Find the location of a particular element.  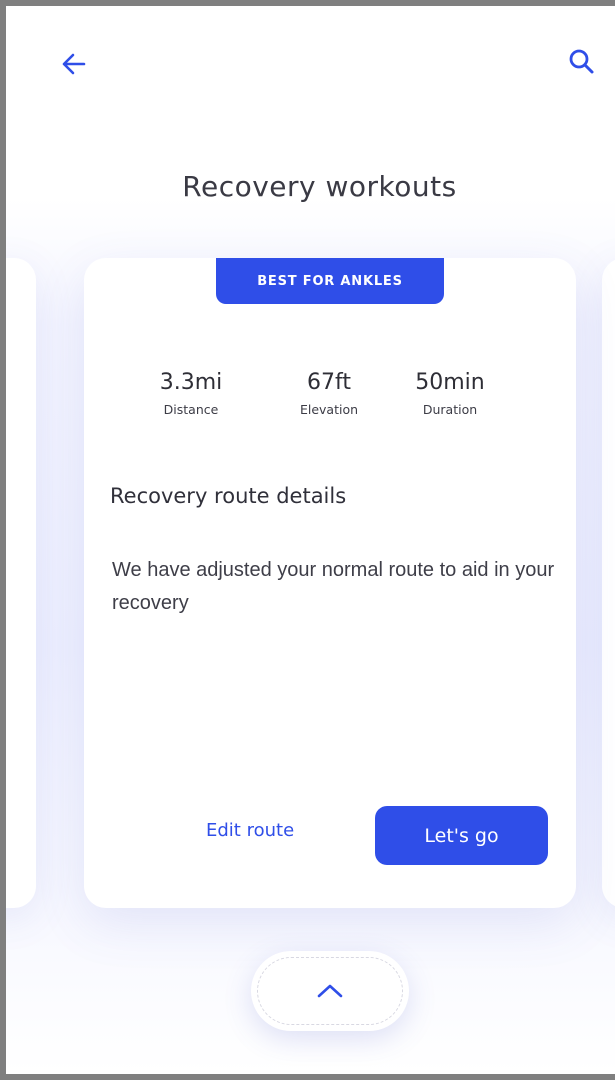

arrow-left-icon is located at coordinates (74, 64).